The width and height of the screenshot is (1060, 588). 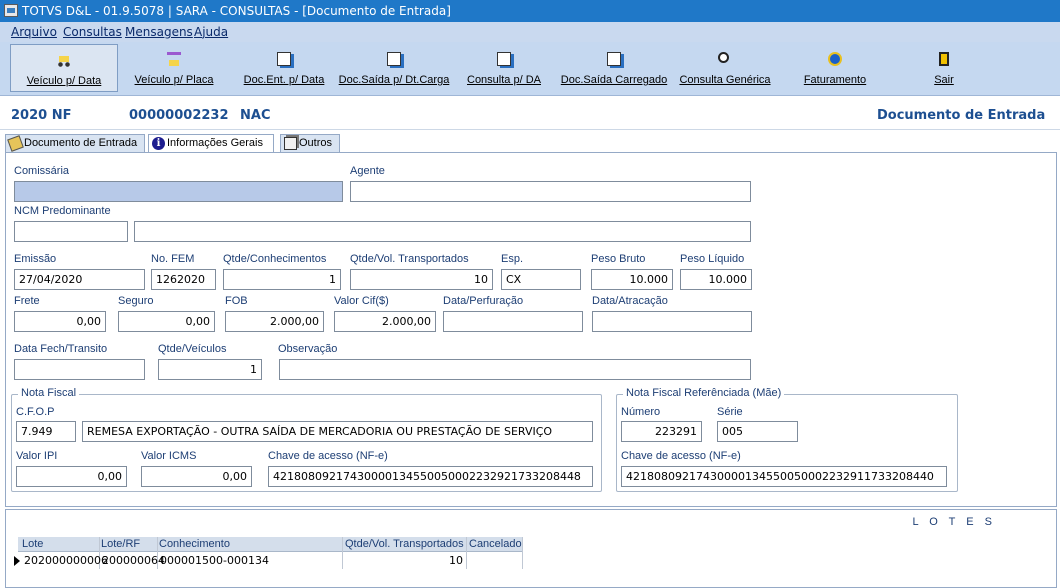 What do you see at coordinates (166, 321) in the screenshot?
I see `seguro-field: 0,00` at bounding box center [166, 321].